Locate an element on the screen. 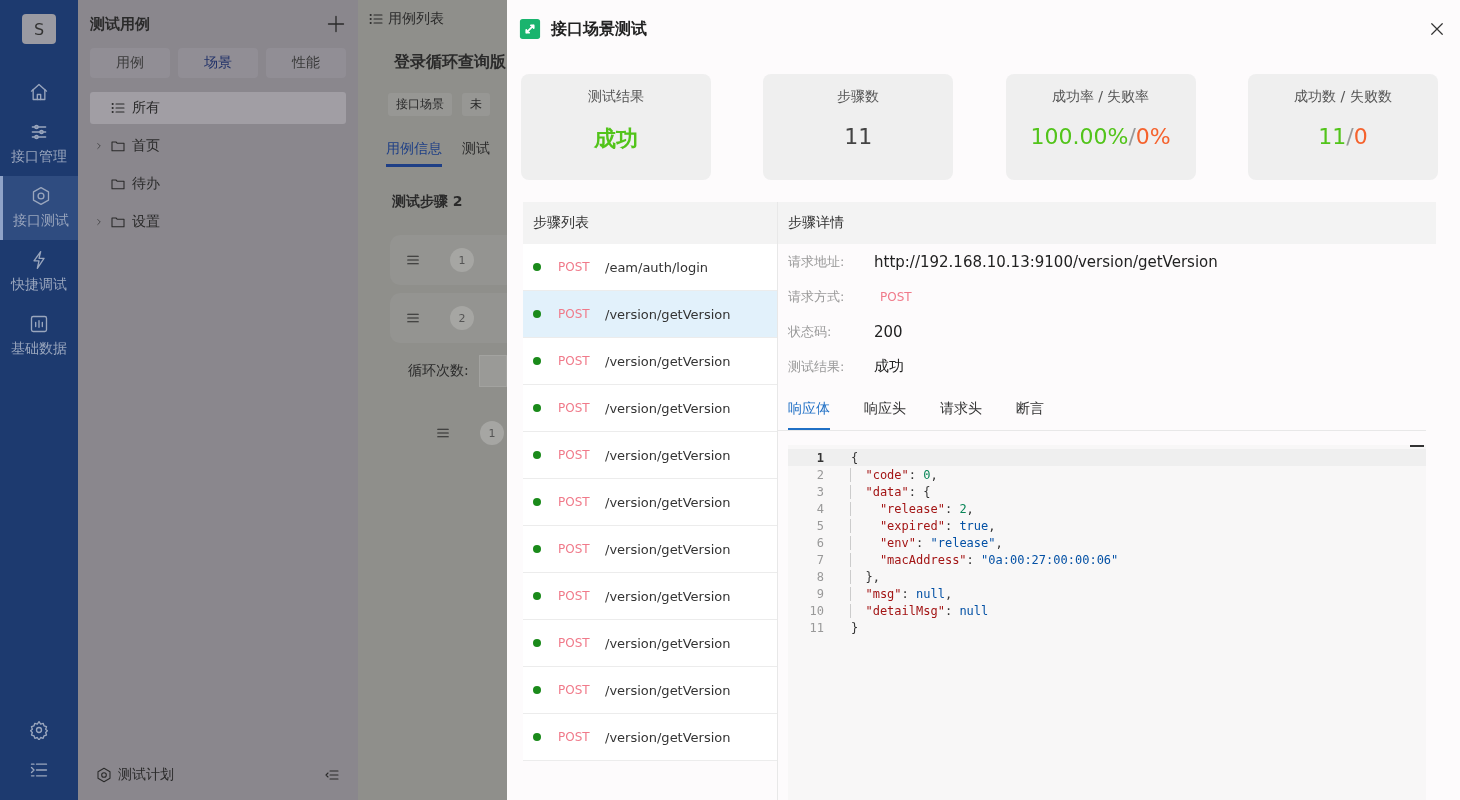  section-title: 测试步骤 2 is located at coordinates (428, 202).